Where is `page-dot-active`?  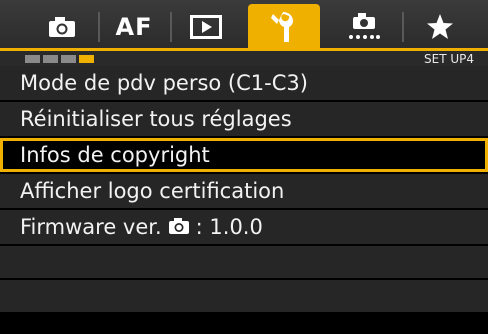 page-dot-active is located at coordinates (86, 59).